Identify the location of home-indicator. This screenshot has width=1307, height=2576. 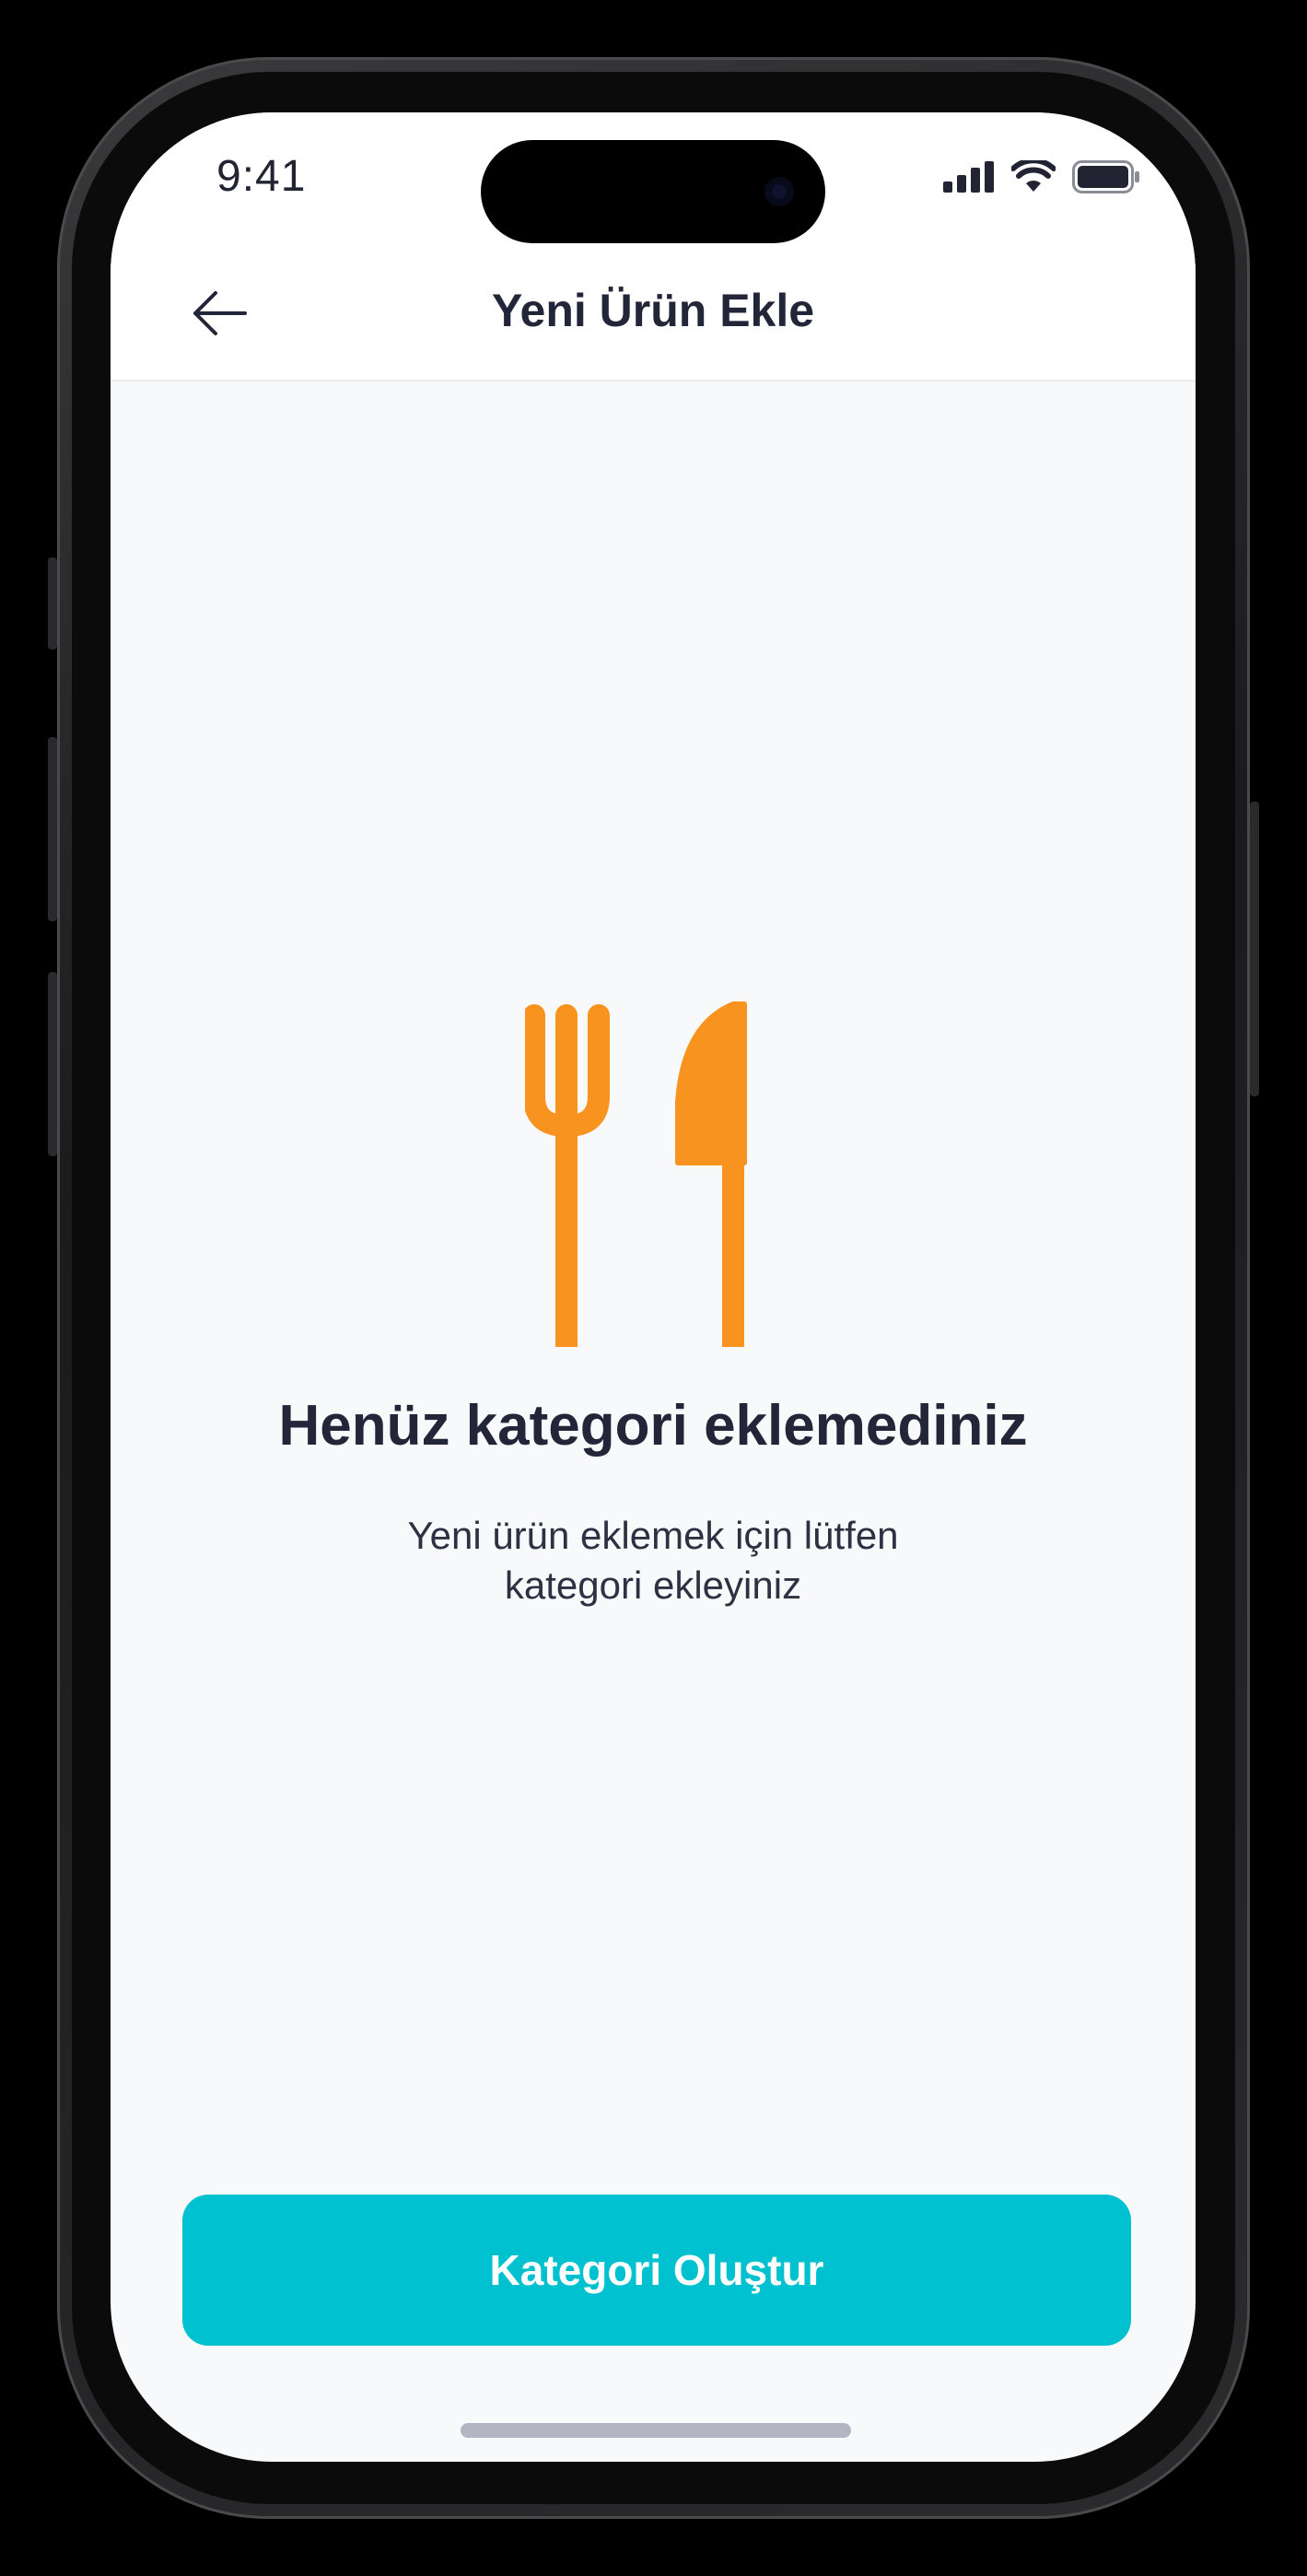
(656, 2430).